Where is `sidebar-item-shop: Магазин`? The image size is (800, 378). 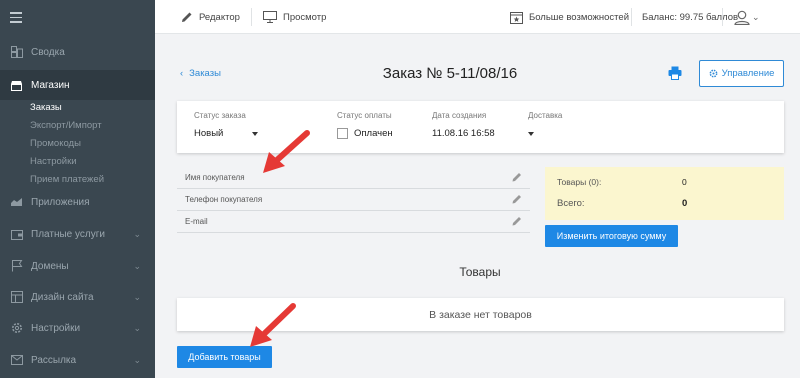 sidebar-item-shop: Магазин is located at coordinates (77, 85).